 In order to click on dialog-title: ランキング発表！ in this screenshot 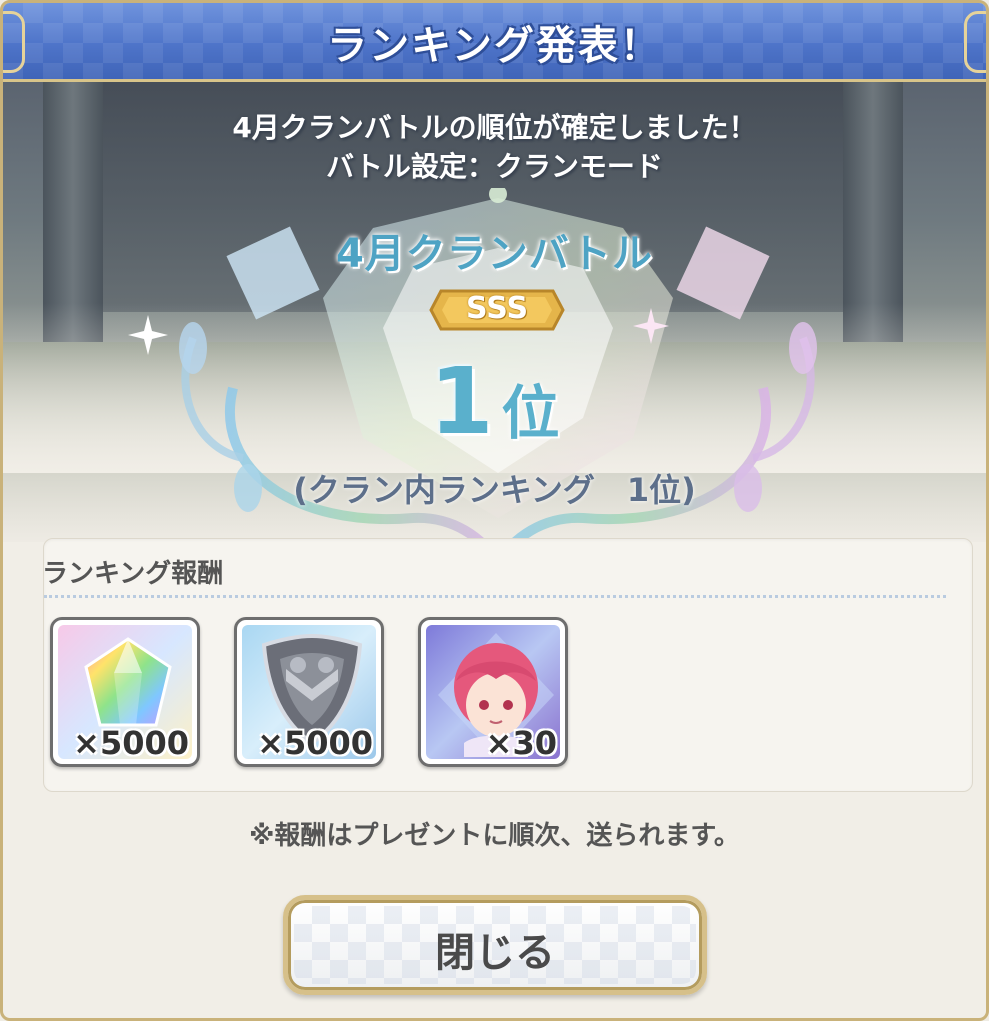, I will do `click(494, 46)`.